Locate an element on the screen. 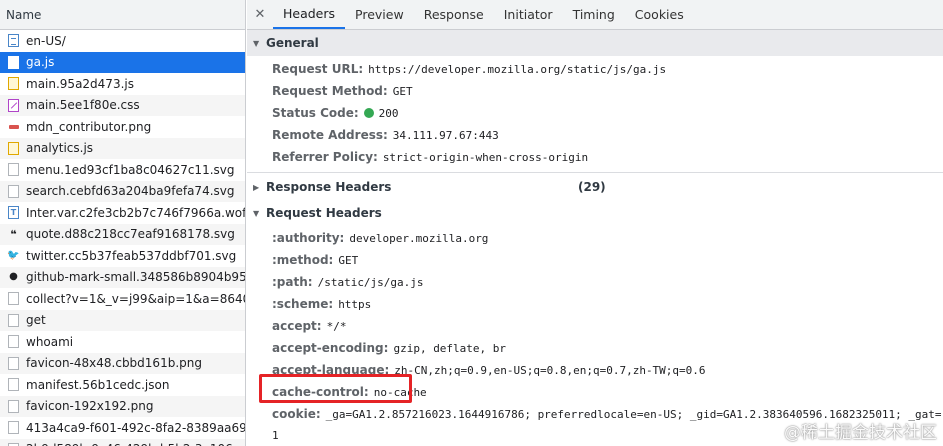  response-headers-count: (29) is located at coordinates (592, 187).